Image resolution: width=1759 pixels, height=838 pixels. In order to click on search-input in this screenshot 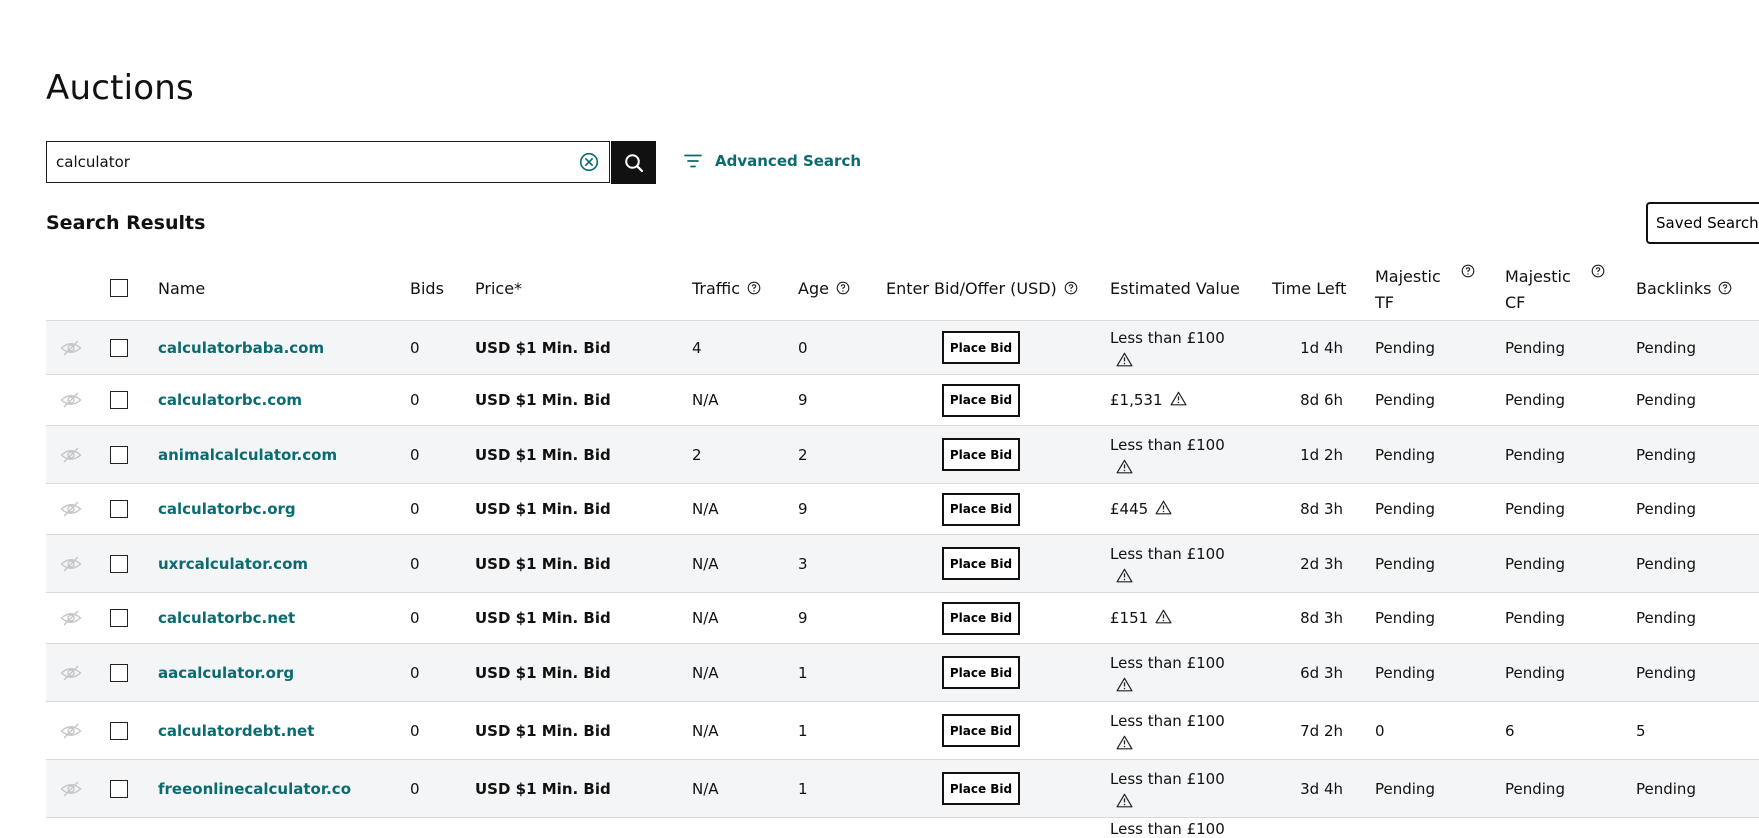, I will do `click(308, 162)`.